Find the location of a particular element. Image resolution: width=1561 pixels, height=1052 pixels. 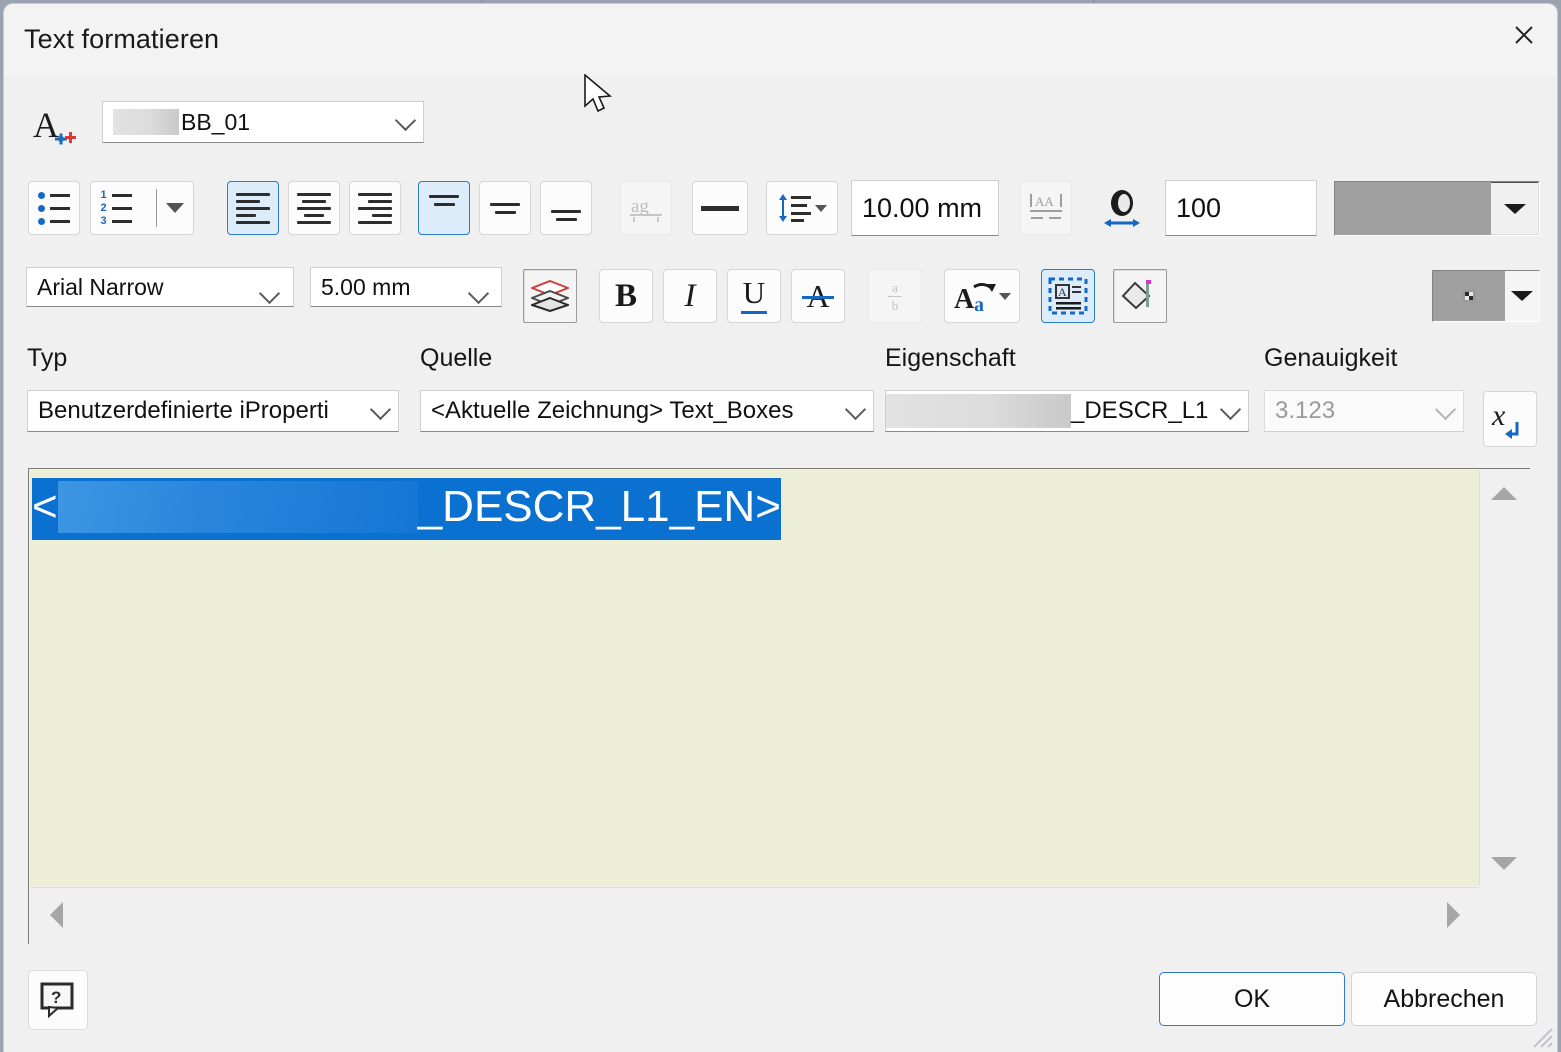

align-center-icon is located at coordinates (314, 208).